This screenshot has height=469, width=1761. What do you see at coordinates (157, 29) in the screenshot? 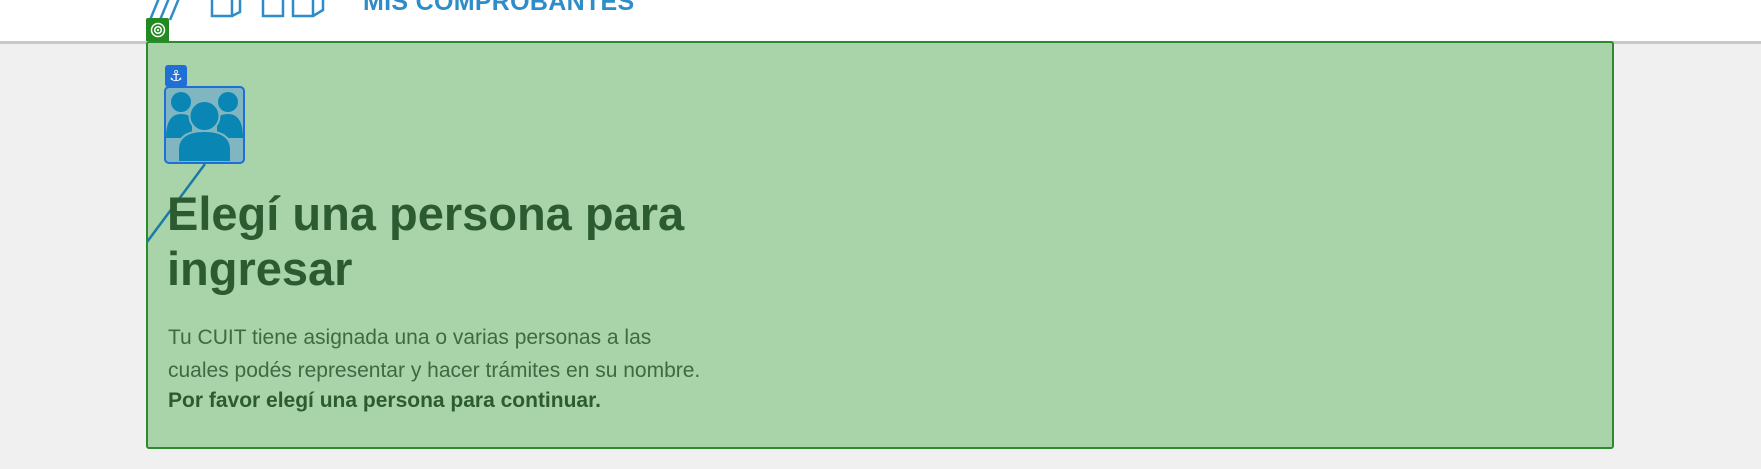
I see `target-icon` at bounding box center [157, 29].